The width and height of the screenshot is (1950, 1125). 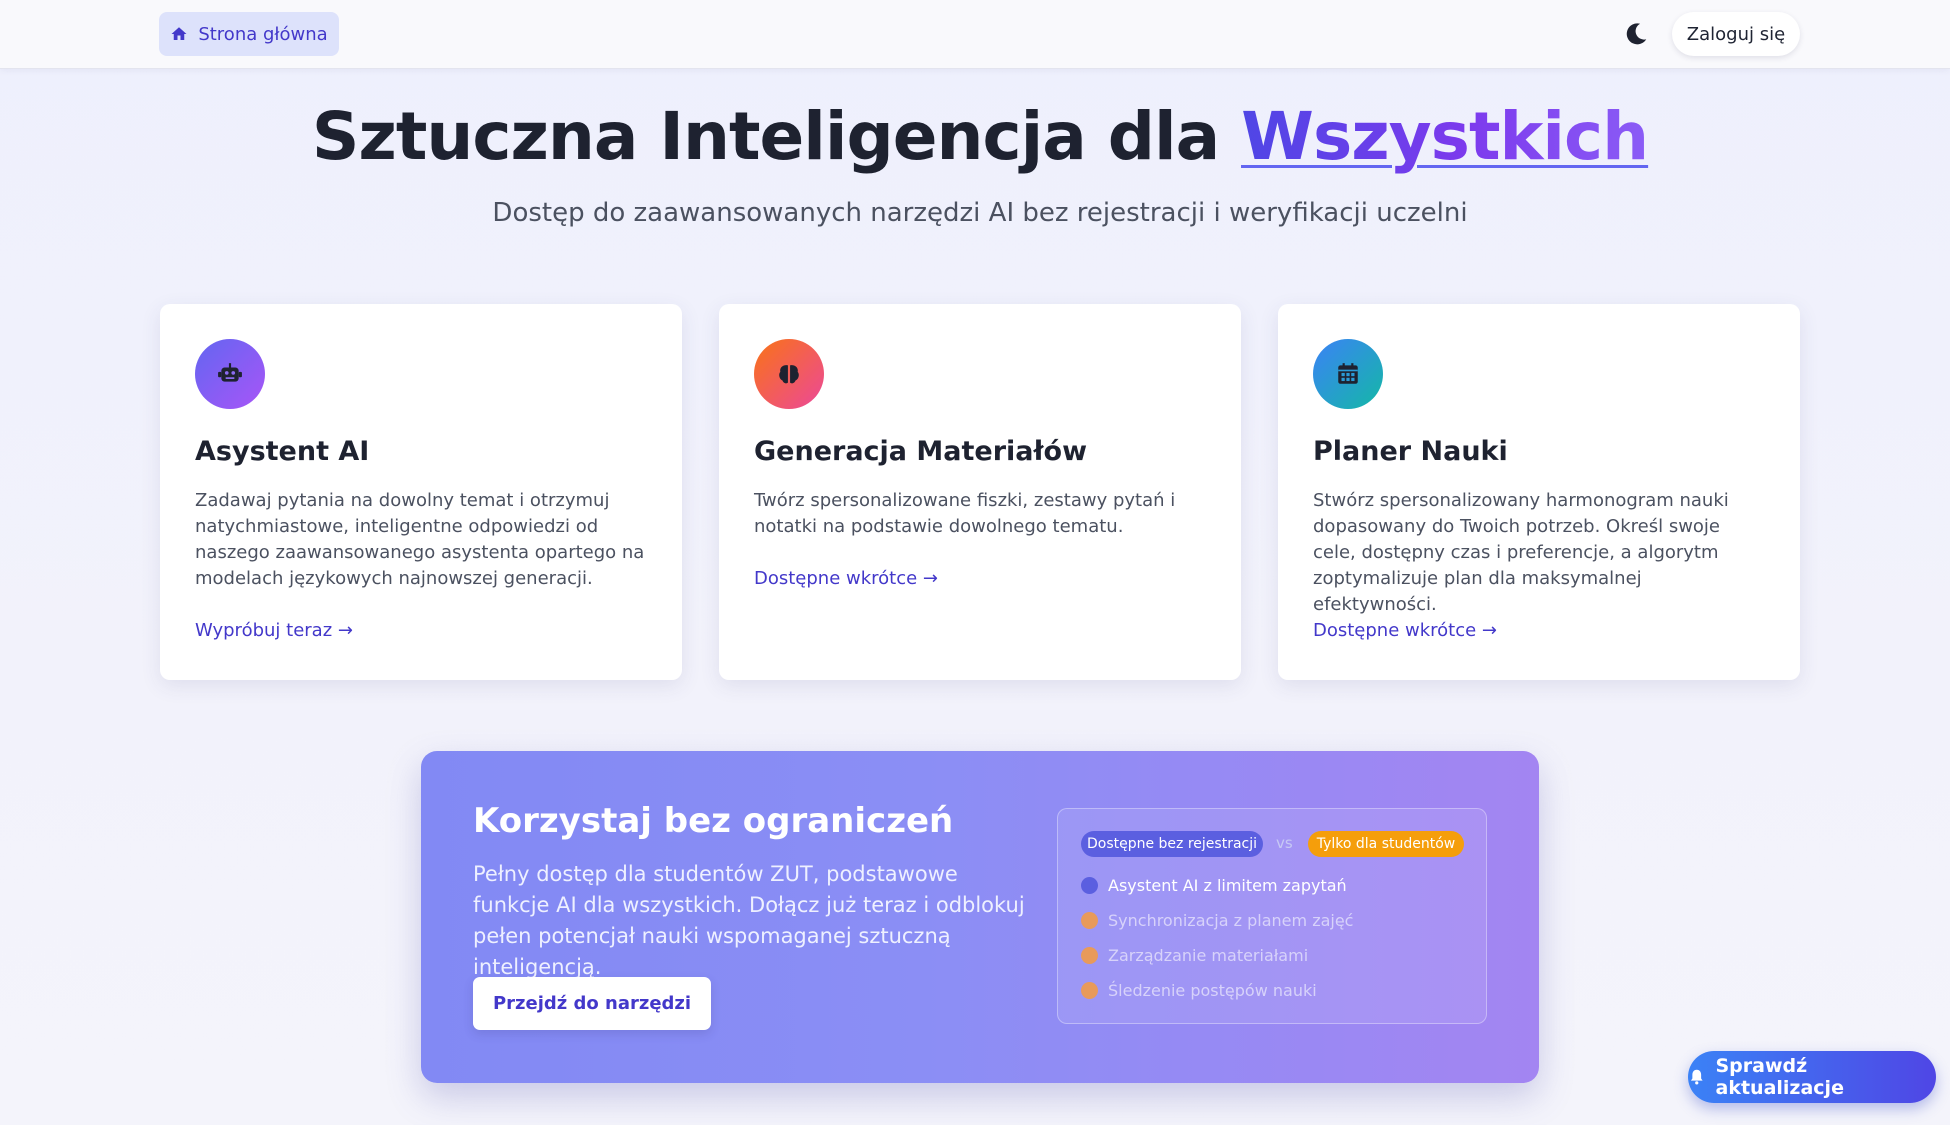 I want to click on feature-item: Śledzenie postępów nauki, so click(x=1199, y=990).